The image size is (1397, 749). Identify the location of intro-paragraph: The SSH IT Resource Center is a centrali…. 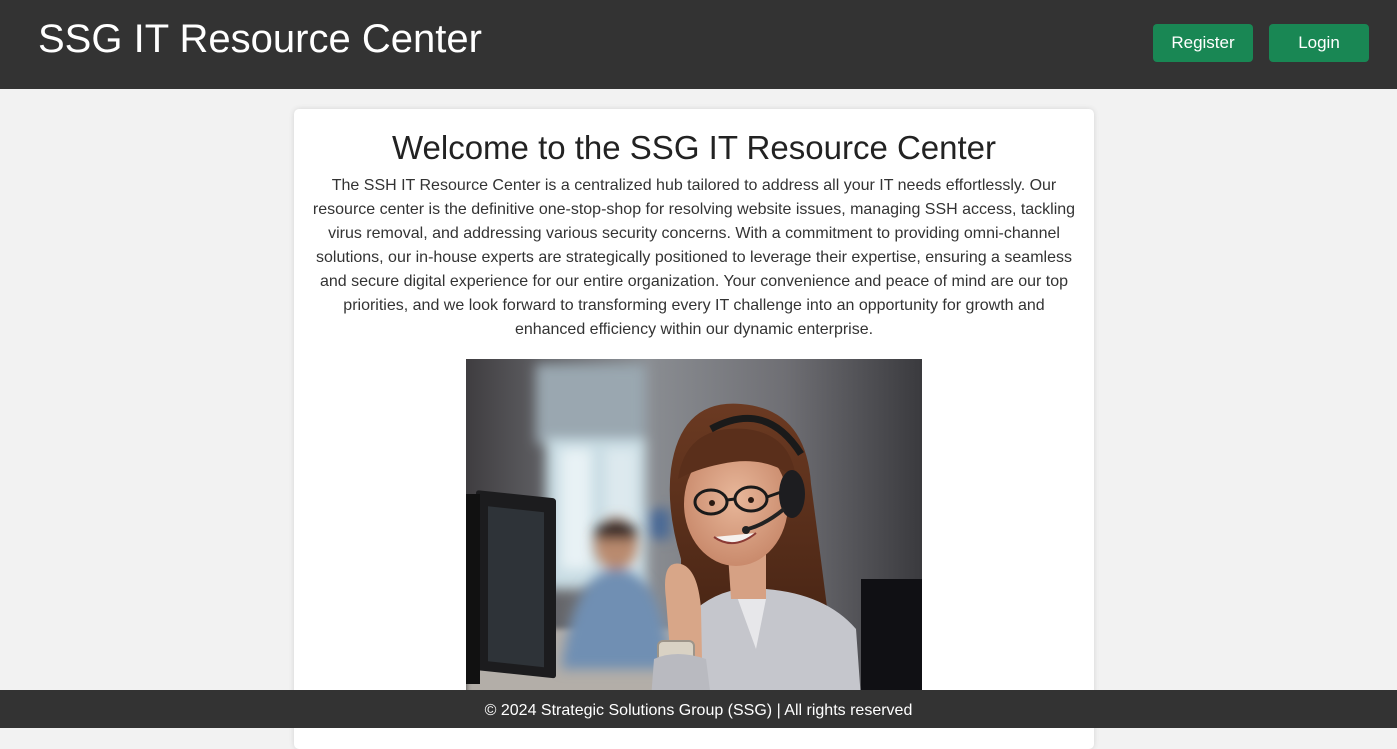
(694, 257).